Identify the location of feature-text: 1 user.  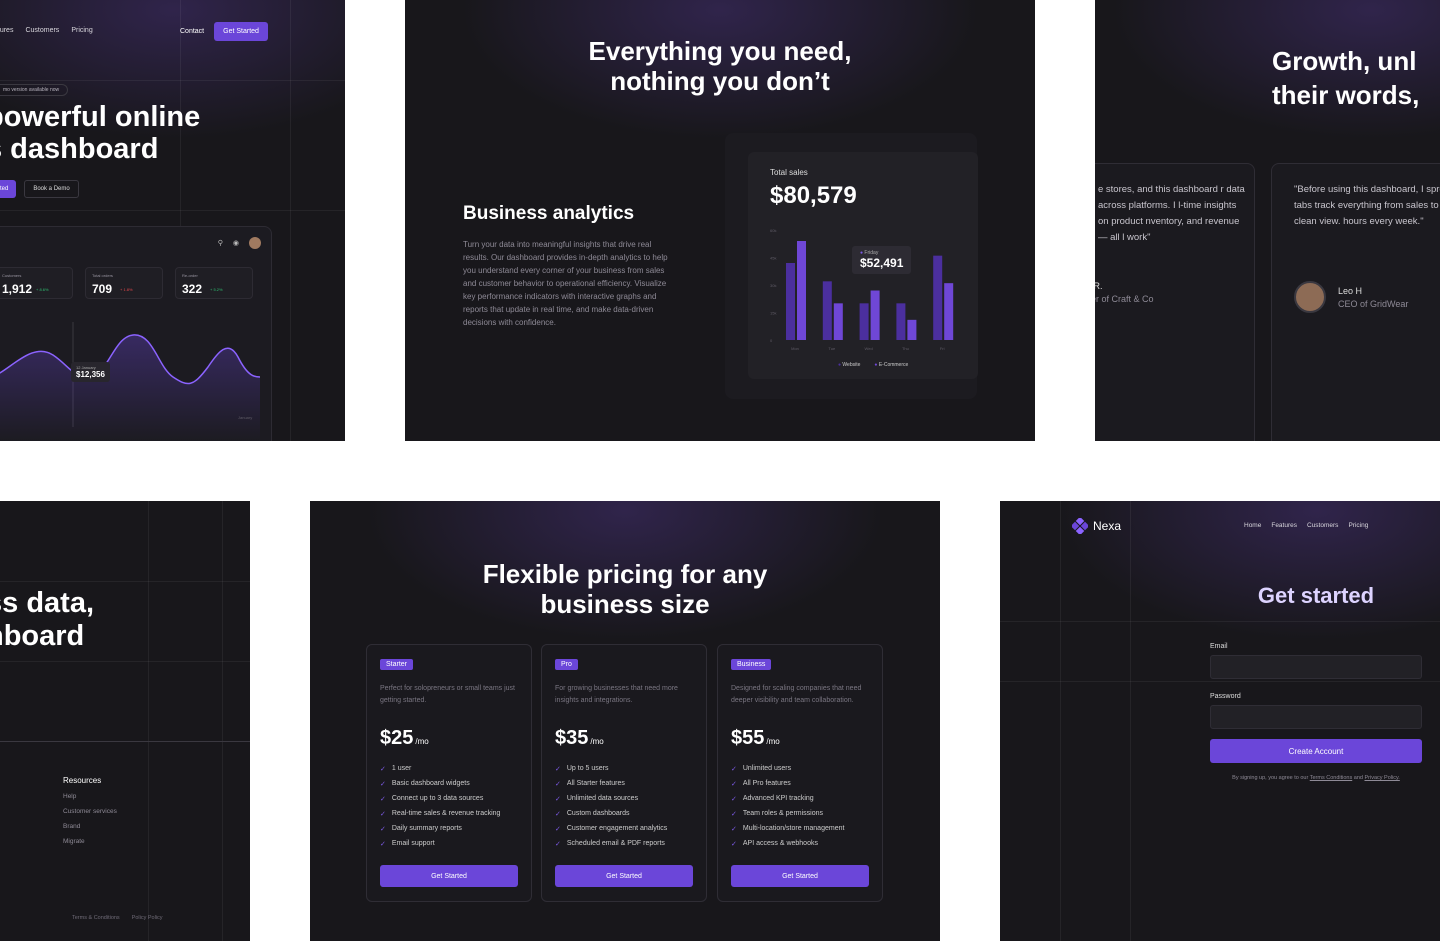
(401, 768).